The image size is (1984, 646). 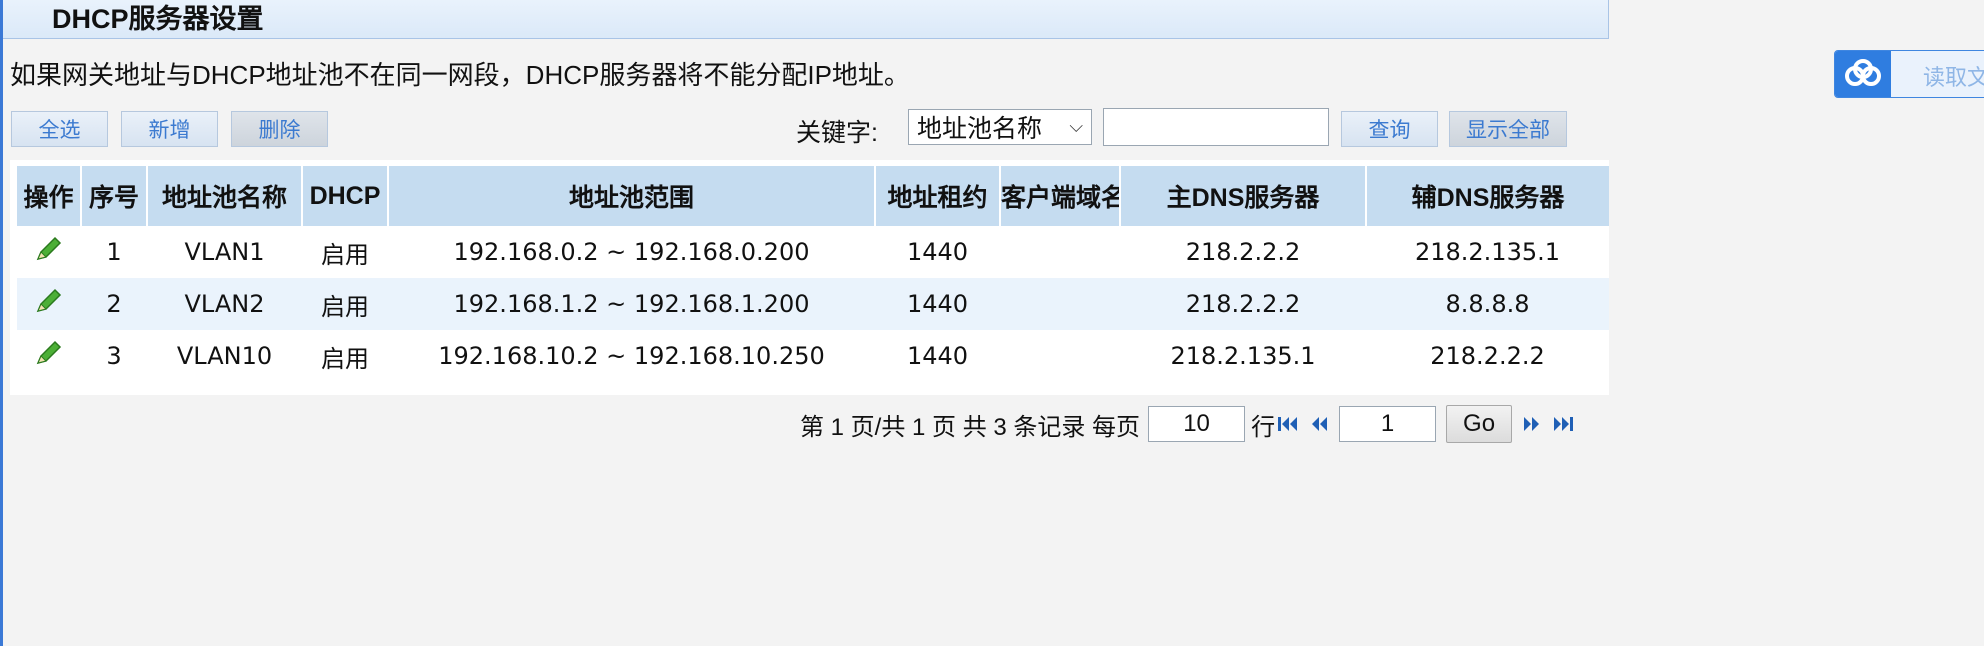 I want to click on read-floating-widget: 读取文, so click(x=1909, y=74).